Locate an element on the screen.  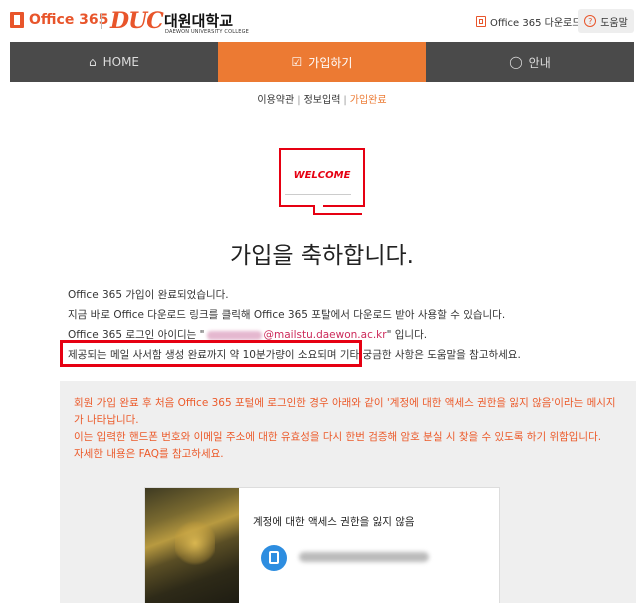
office-logo-icon is located at coordinates (17, 20).